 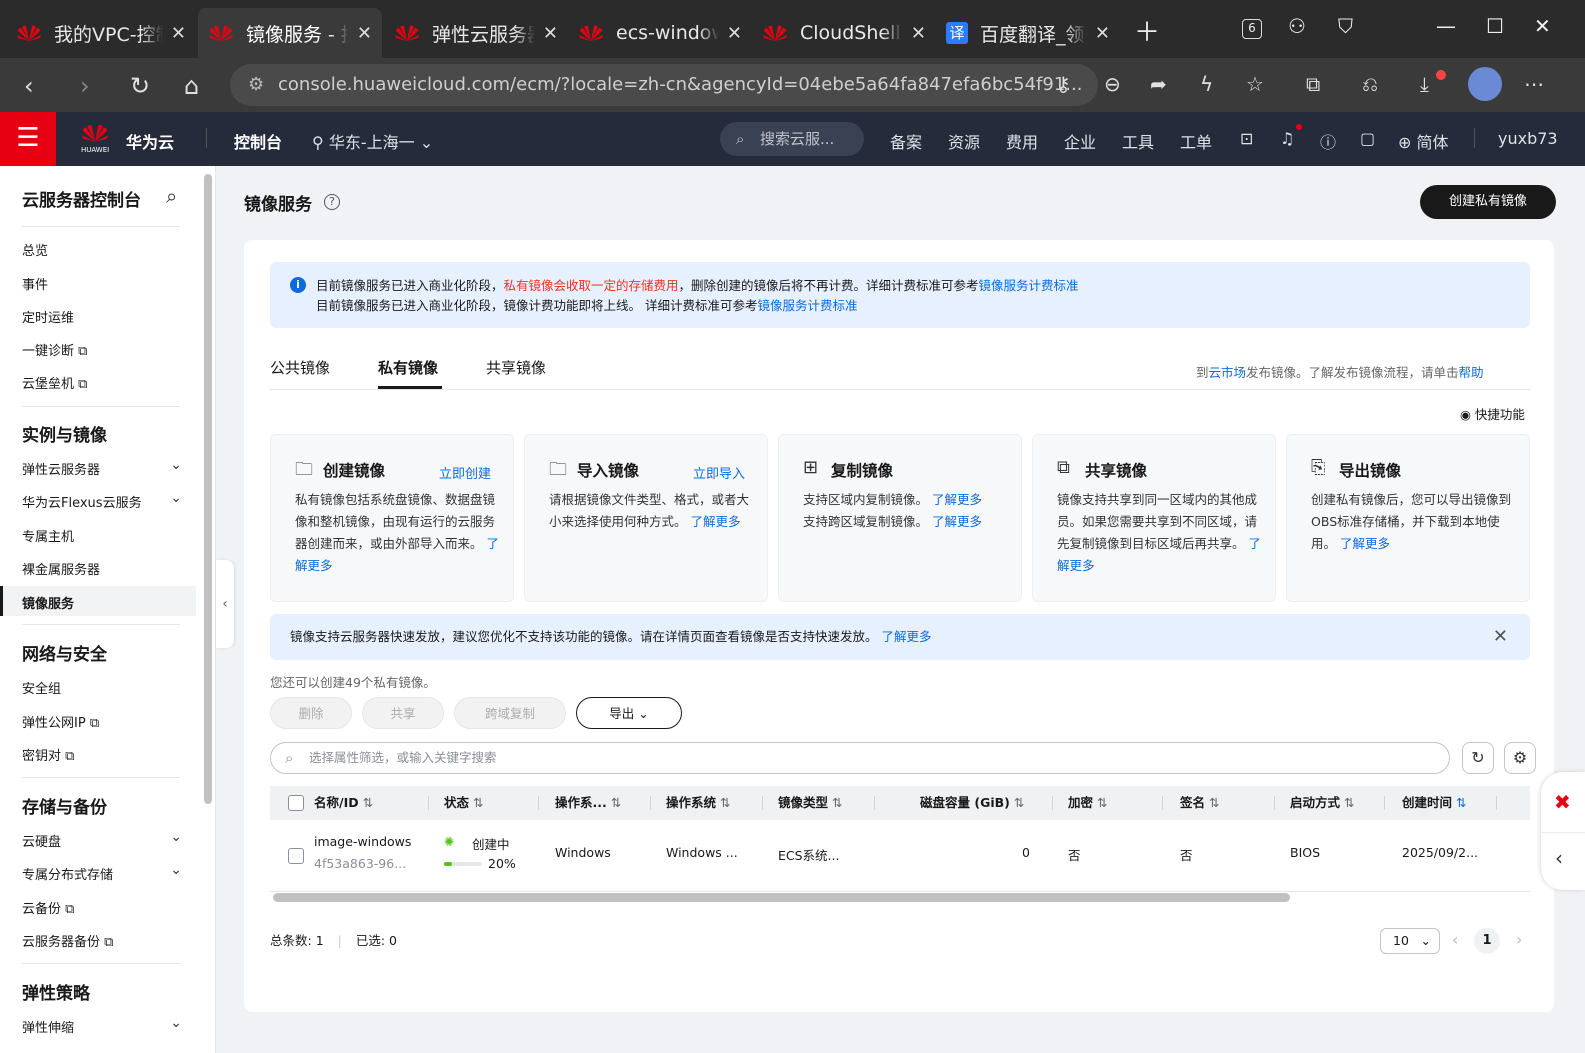 I want to click on brand-name: 华为云, so click(x=150, y=141).